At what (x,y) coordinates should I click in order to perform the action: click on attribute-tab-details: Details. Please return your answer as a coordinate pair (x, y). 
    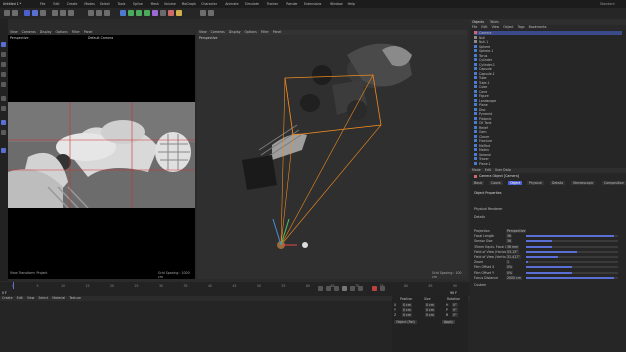
    Looking at the image, I should click on (558, 183).